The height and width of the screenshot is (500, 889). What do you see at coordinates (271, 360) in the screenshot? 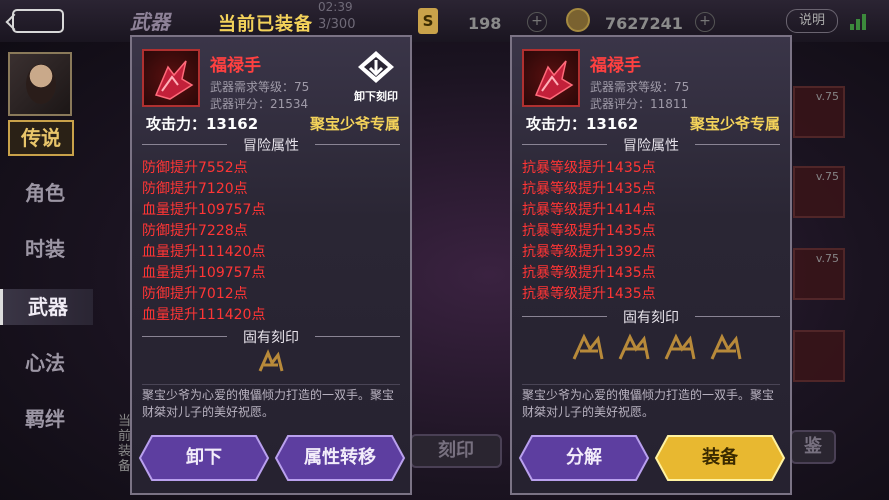
I see `inscription-rune-icon` at bounding box center [271, 360].